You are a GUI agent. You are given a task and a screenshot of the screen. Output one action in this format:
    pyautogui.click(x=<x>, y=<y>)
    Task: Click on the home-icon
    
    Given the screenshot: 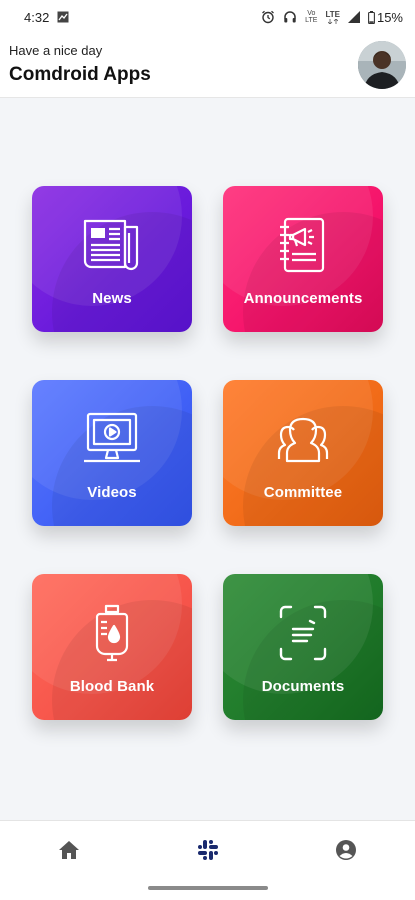 What is the action you would take?
    pyautogui.click(x=69, y=850)
    